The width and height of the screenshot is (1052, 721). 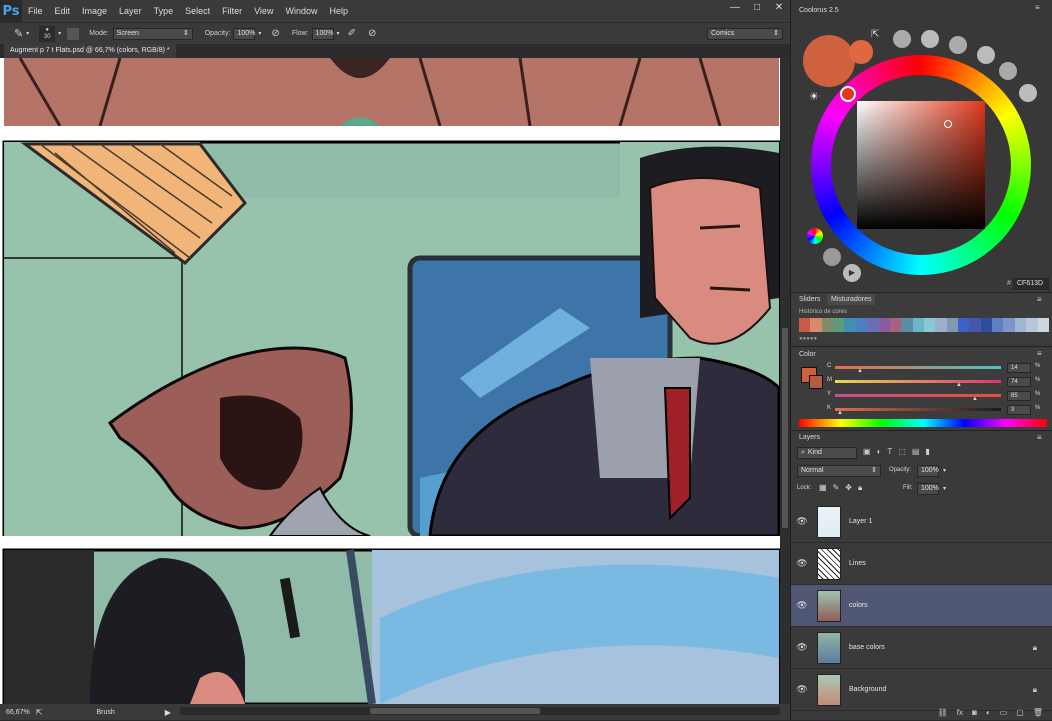 What do you see at coordinates (815, 236) in the screenshot?
I see `triangle-mode-icon` at bounding box center [815, 236].